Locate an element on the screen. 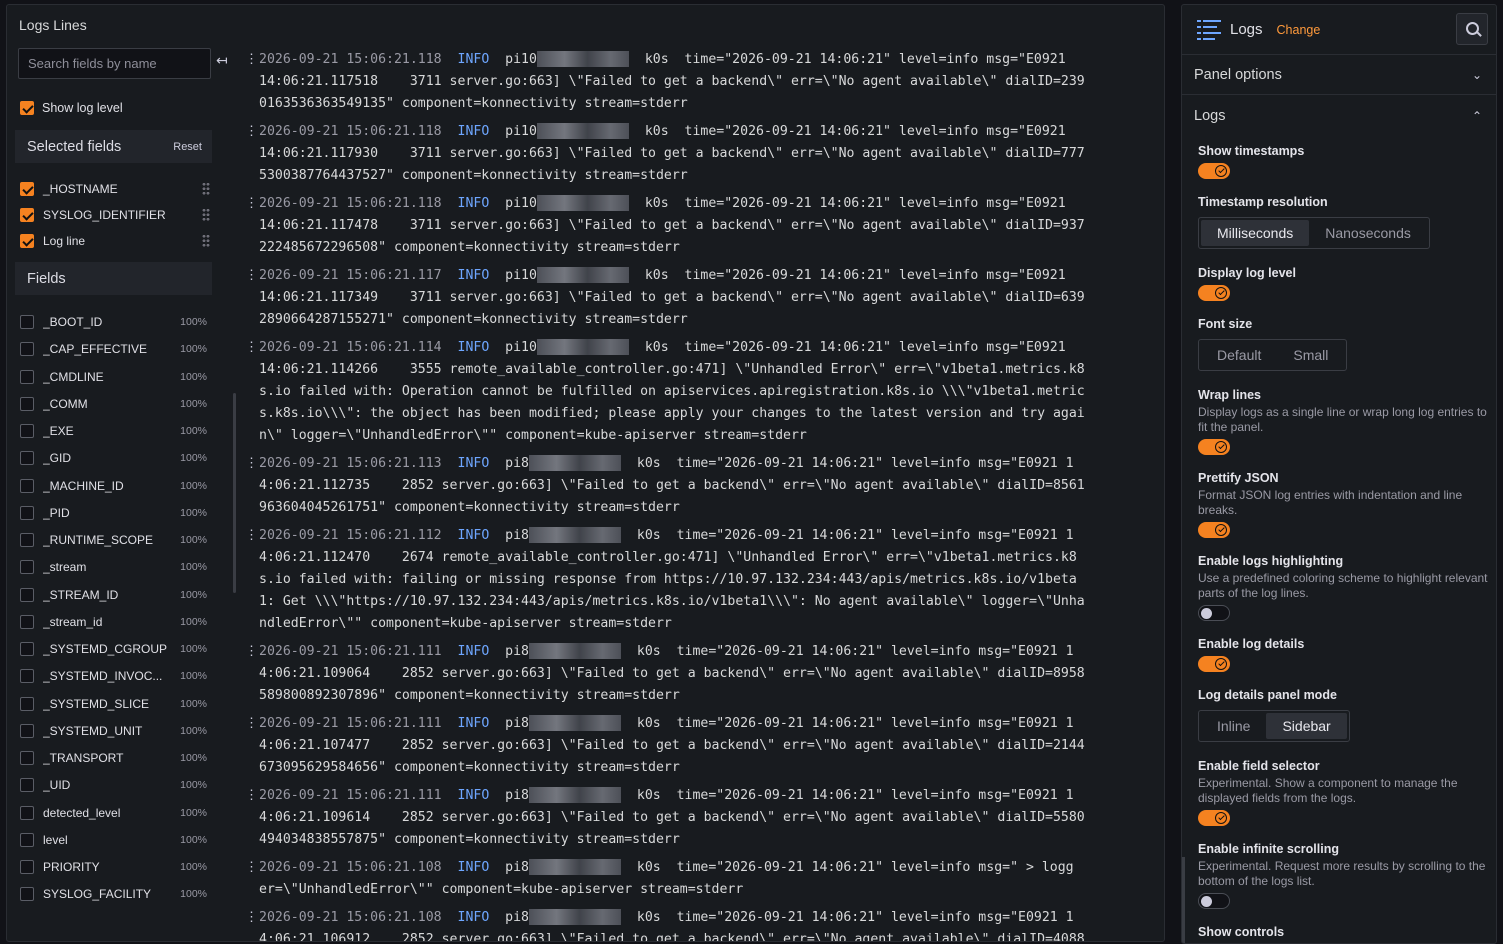 Image resolution: width=1503 pixels, height=944 pixels. option-sidebar: Sidebar is located at coordinates (1306, 726).